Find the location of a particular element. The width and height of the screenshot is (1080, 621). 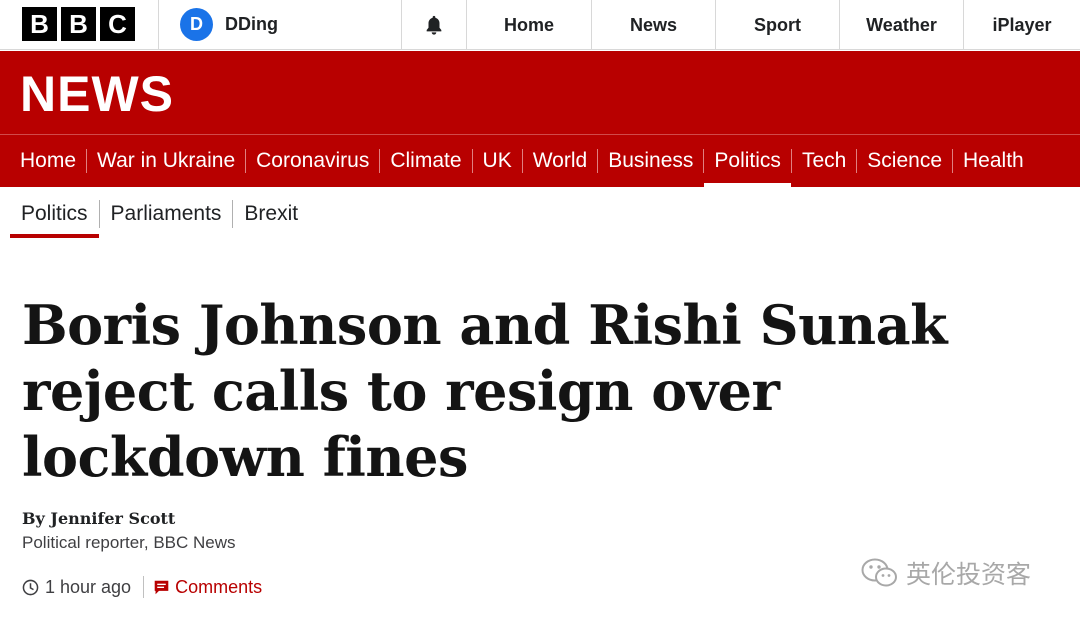

section-nav-uk: UK is located at coordinates (497, 161).